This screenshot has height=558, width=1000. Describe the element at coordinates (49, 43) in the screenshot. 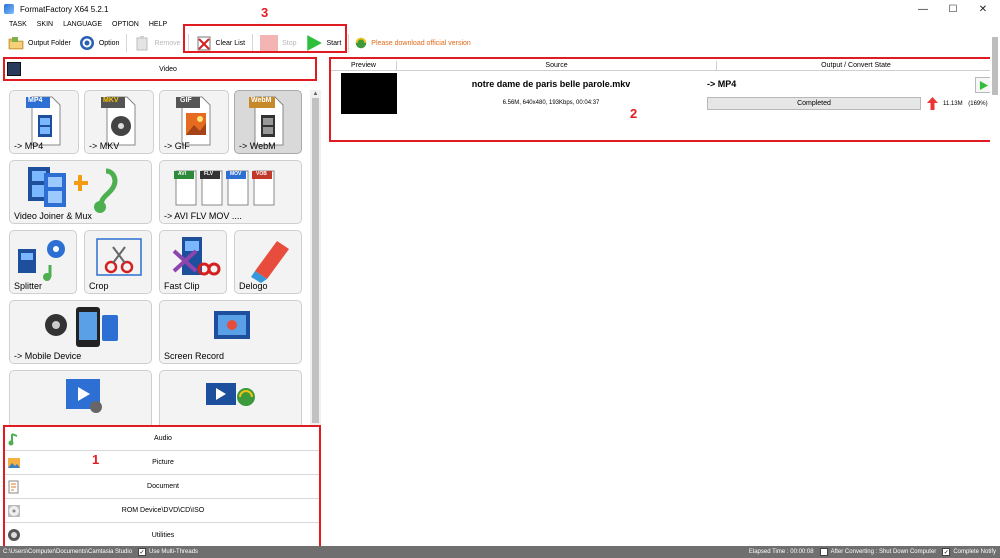

I see `output-folder-label: Output Folder` at that location.